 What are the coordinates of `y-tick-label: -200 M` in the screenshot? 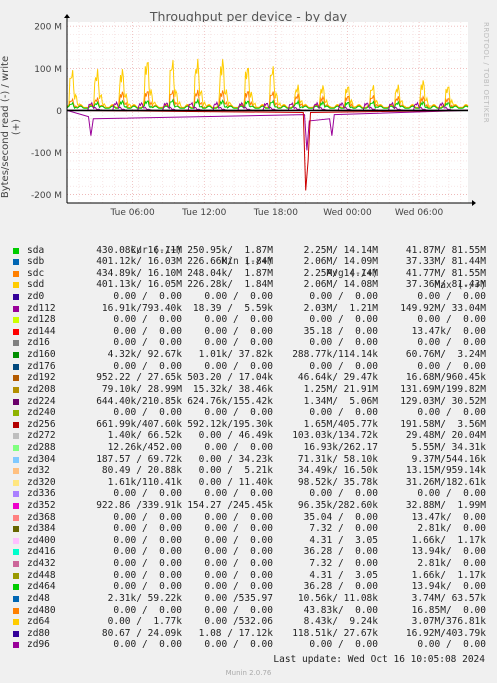 It's located at (46, 196).